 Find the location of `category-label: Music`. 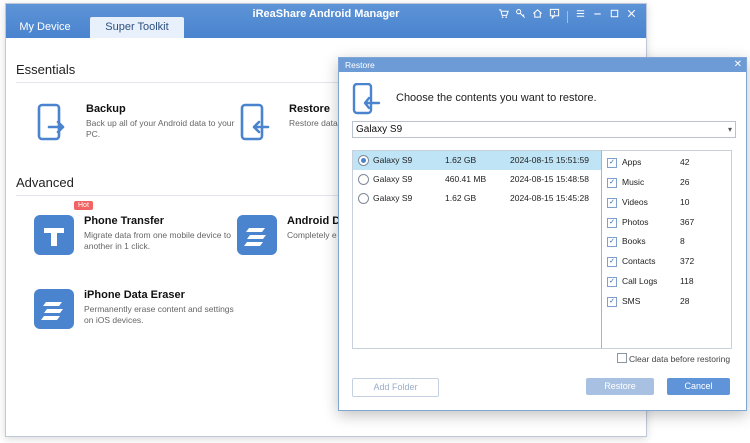

category-label: Music is located at coordinates (633, 182).